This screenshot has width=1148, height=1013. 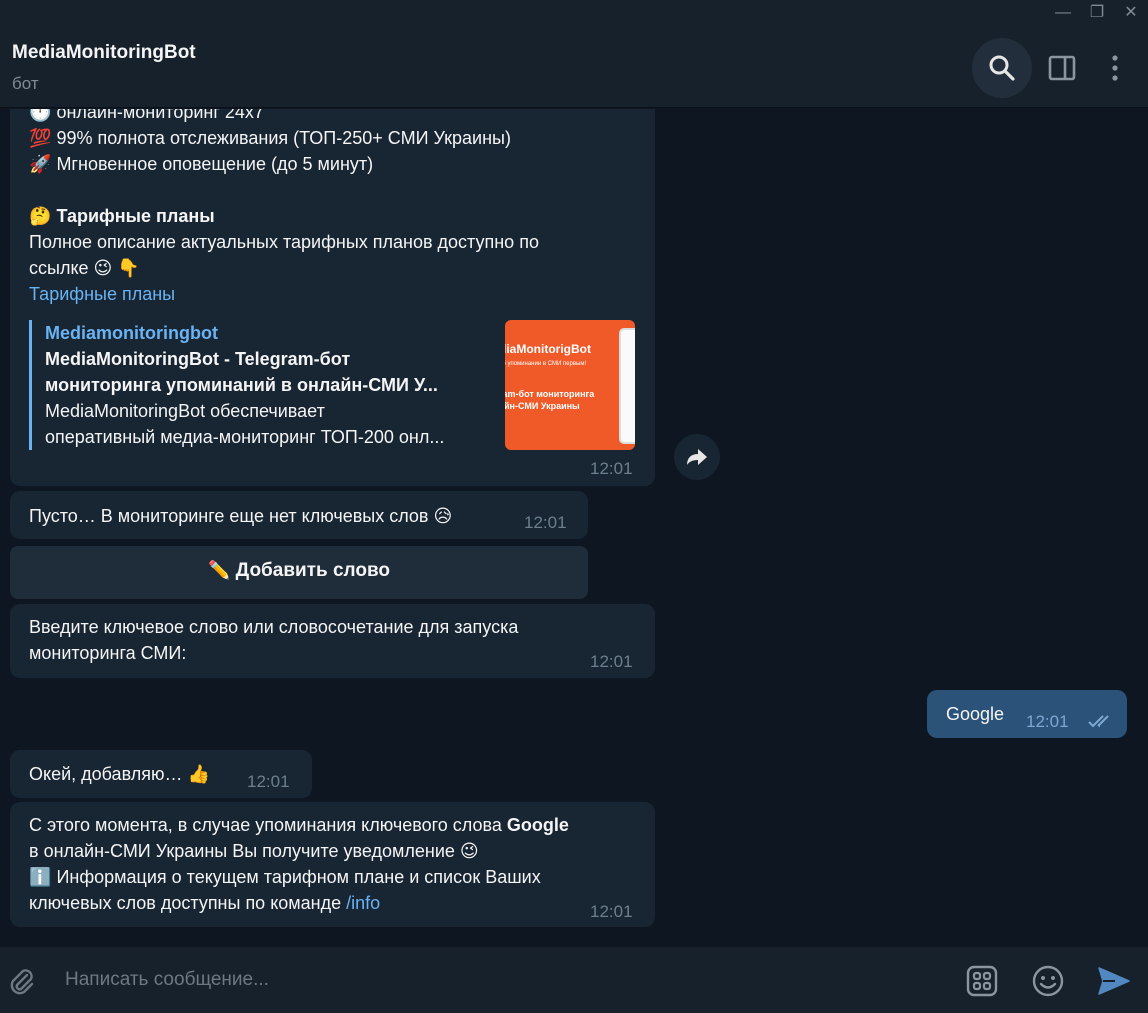 What do you see at coordinates (1097, 13) in the screenshot?
I see `restore-button: ❐` at bounding box center [1097, 13].